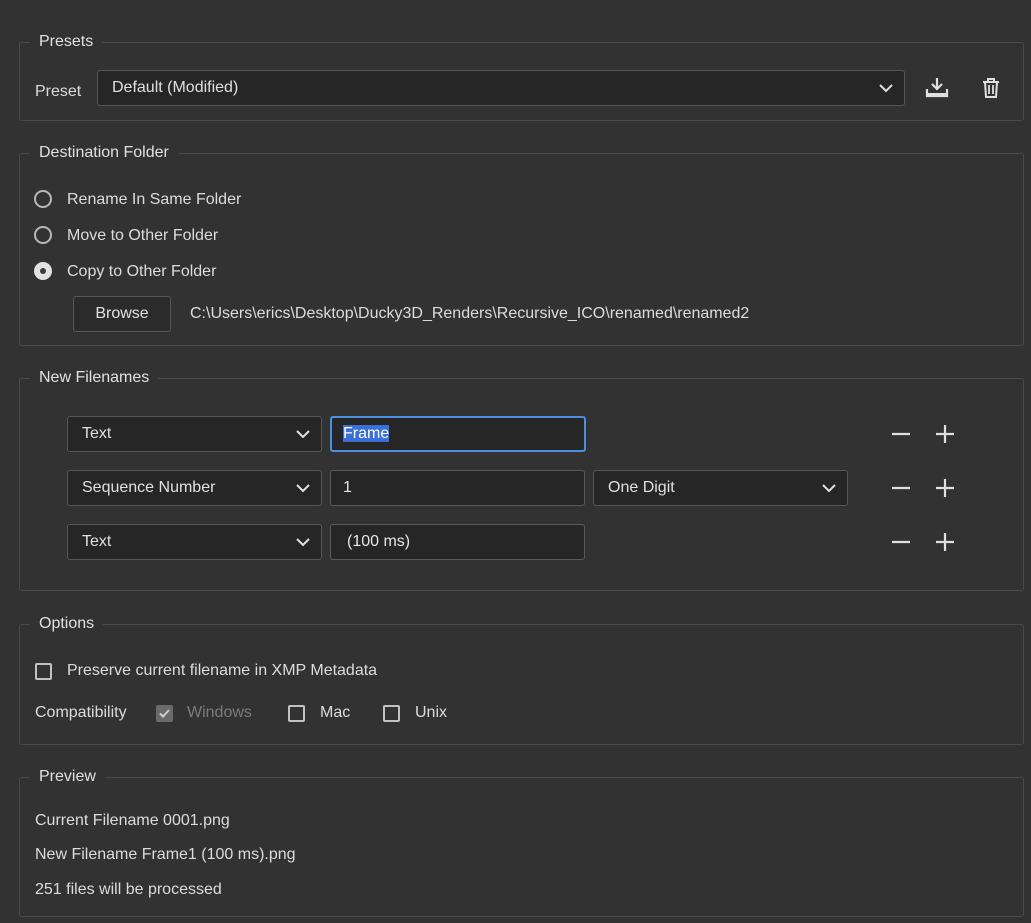  I want to click on browse-button: Browse, so click(122, 314).